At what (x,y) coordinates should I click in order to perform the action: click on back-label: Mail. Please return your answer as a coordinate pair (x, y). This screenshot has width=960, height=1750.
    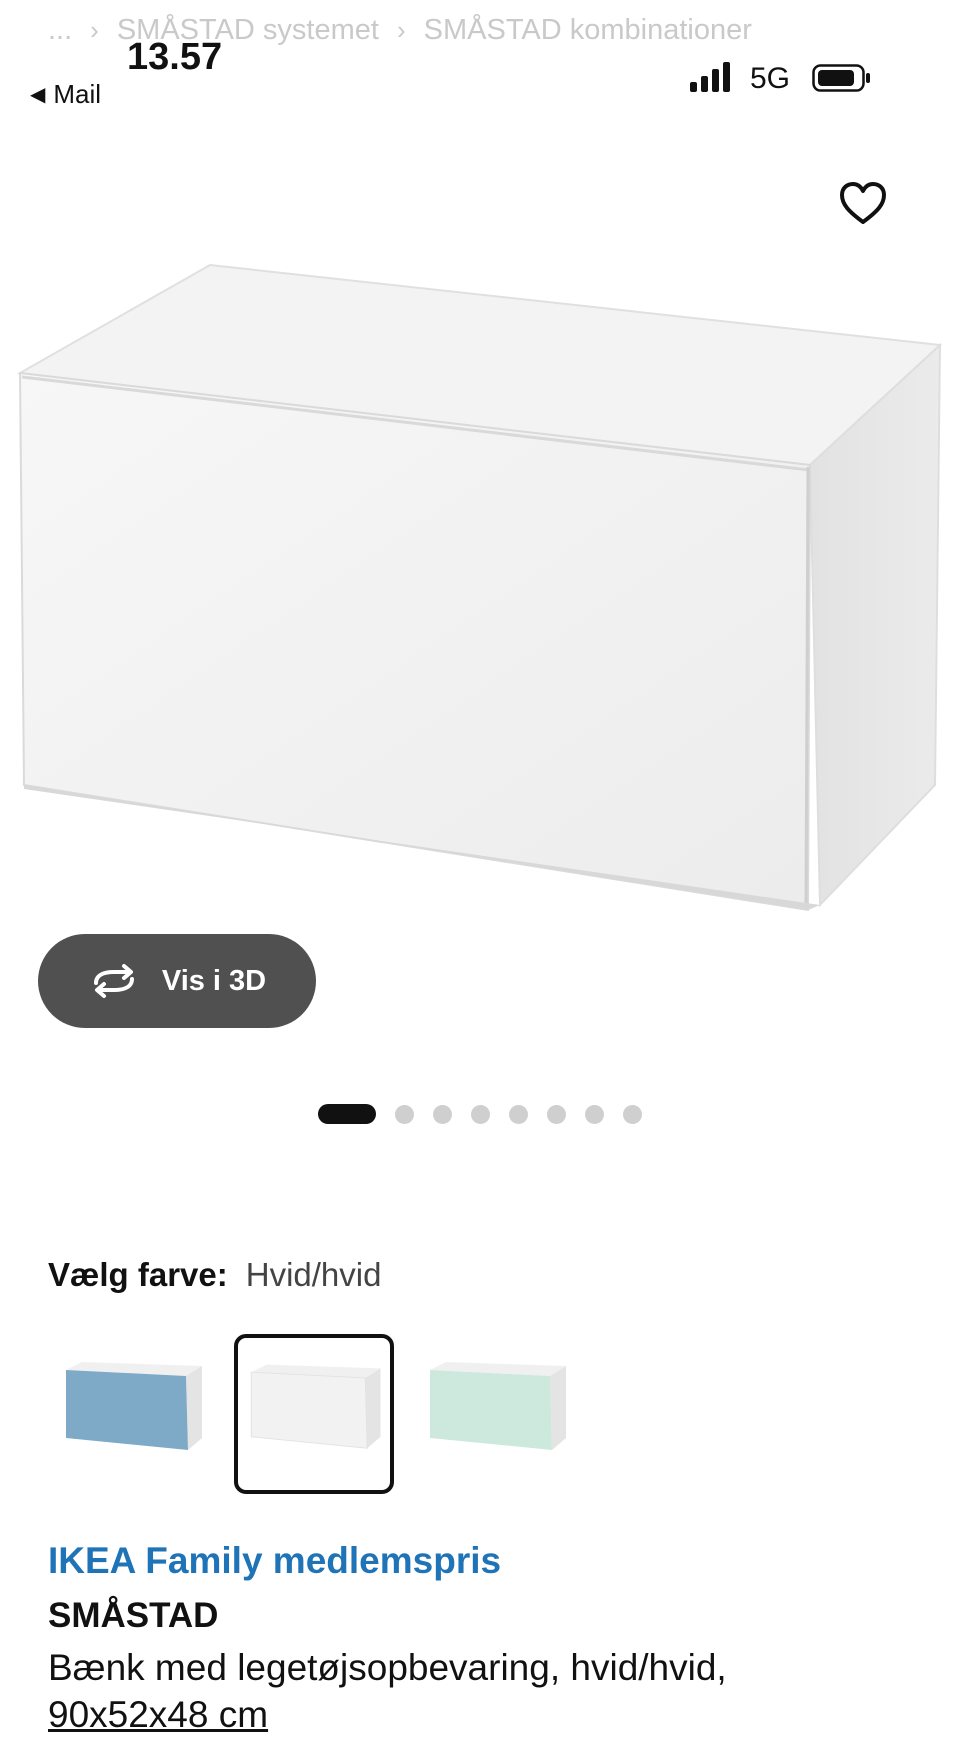
    Looking at the image, I should click on (77, 94).